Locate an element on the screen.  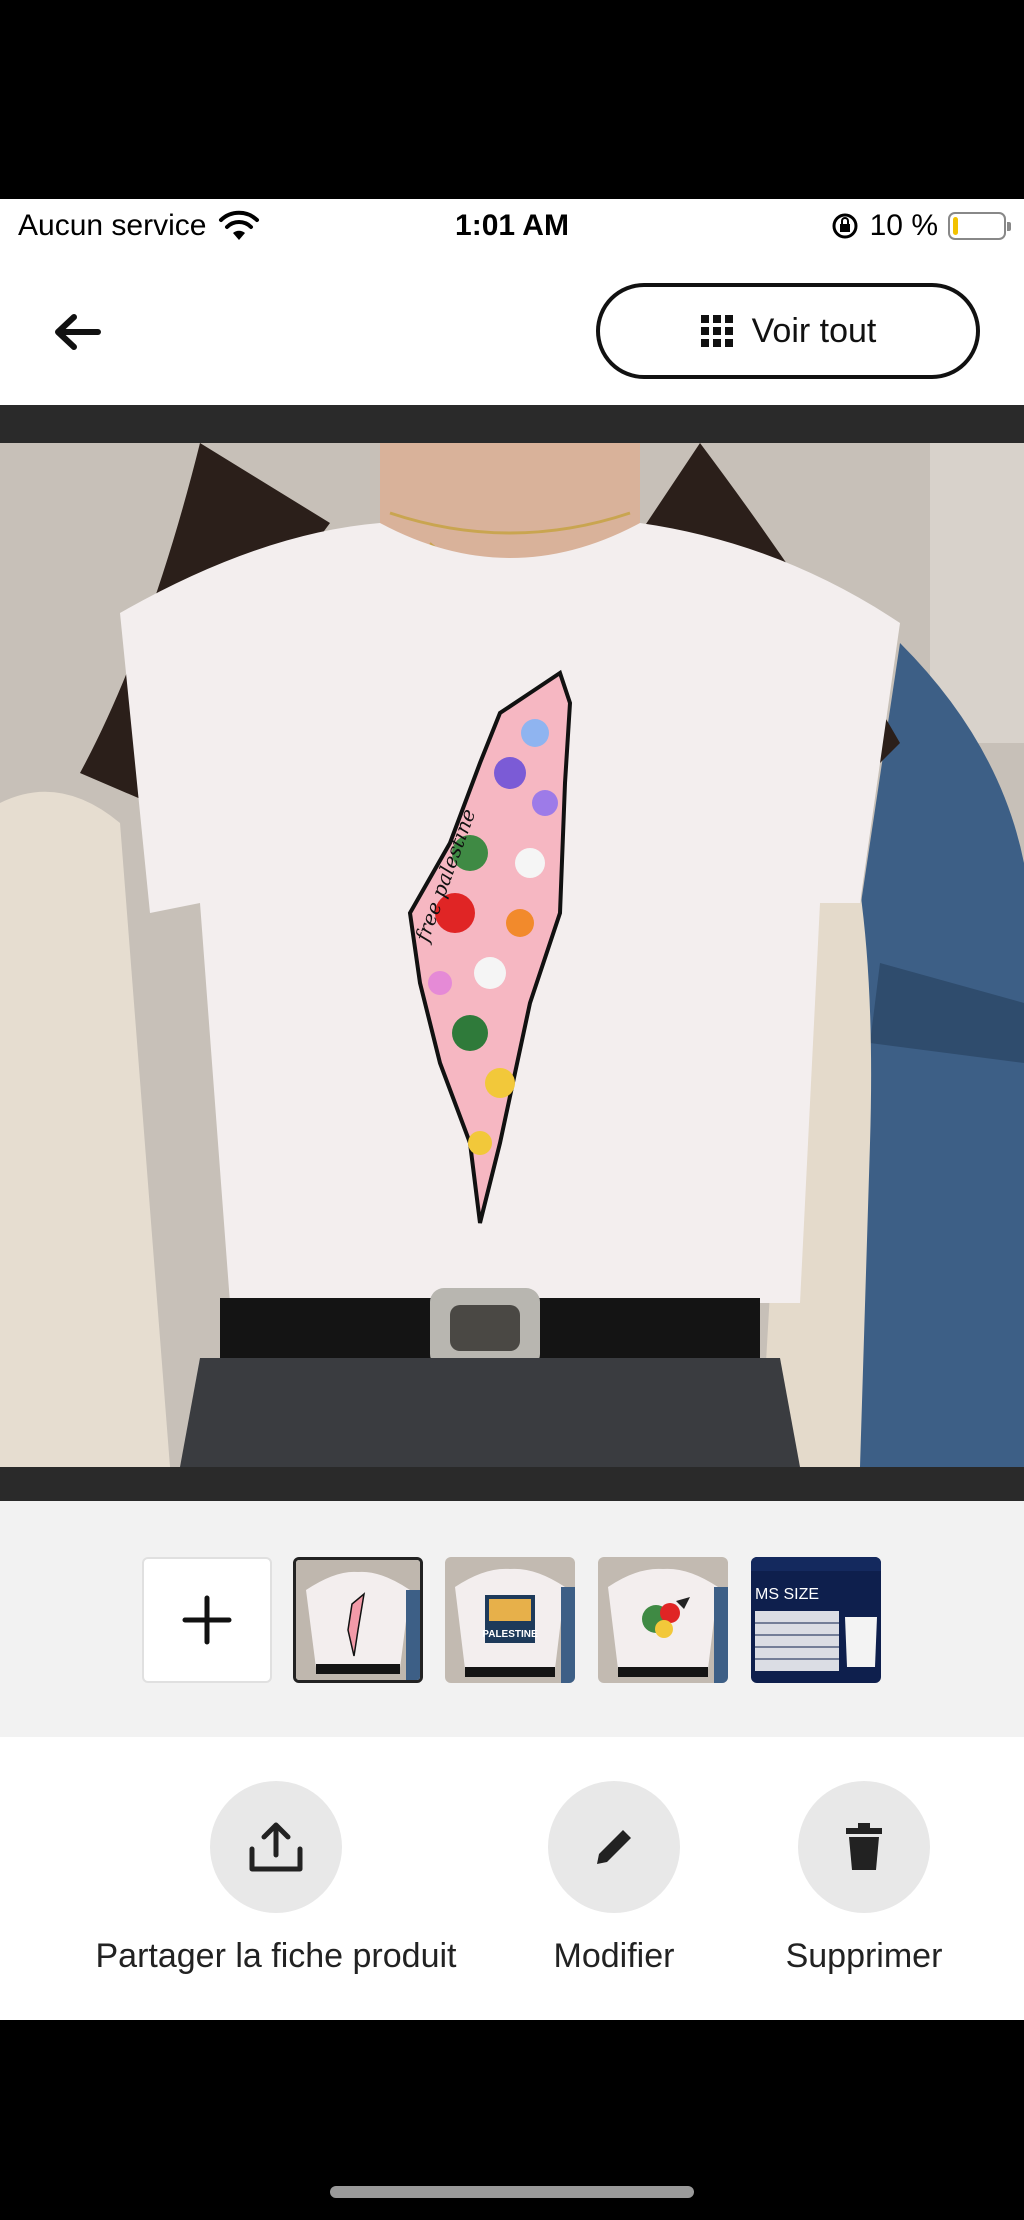
thumbnail-2: PALESTINE is located at coordinates (510, 1620).